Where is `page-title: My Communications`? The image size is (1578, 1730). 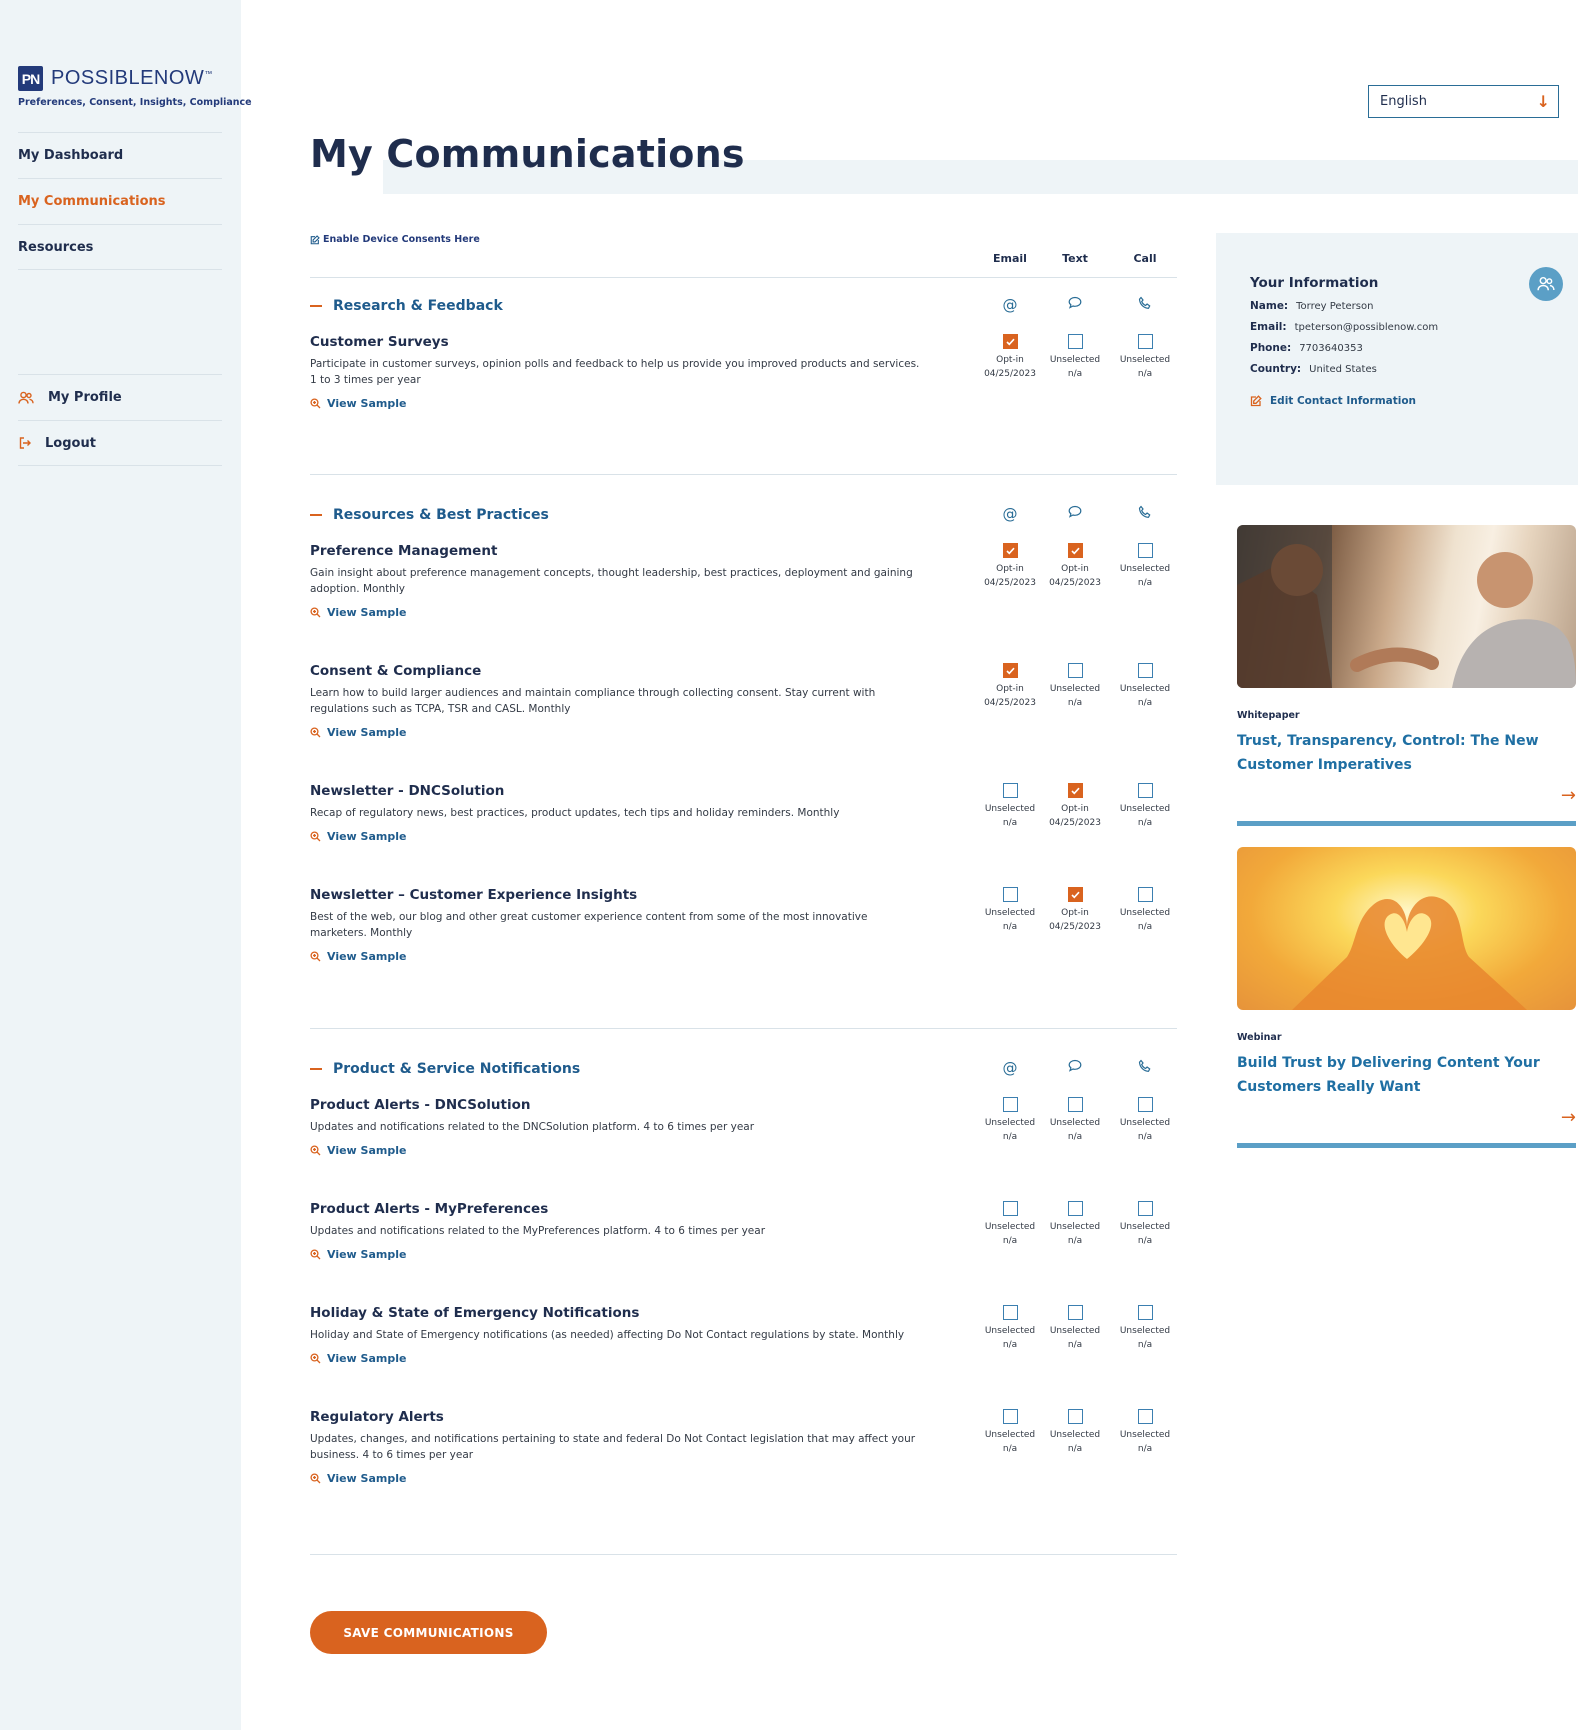 page-title: My Communications is located at coordinates (527, 154).